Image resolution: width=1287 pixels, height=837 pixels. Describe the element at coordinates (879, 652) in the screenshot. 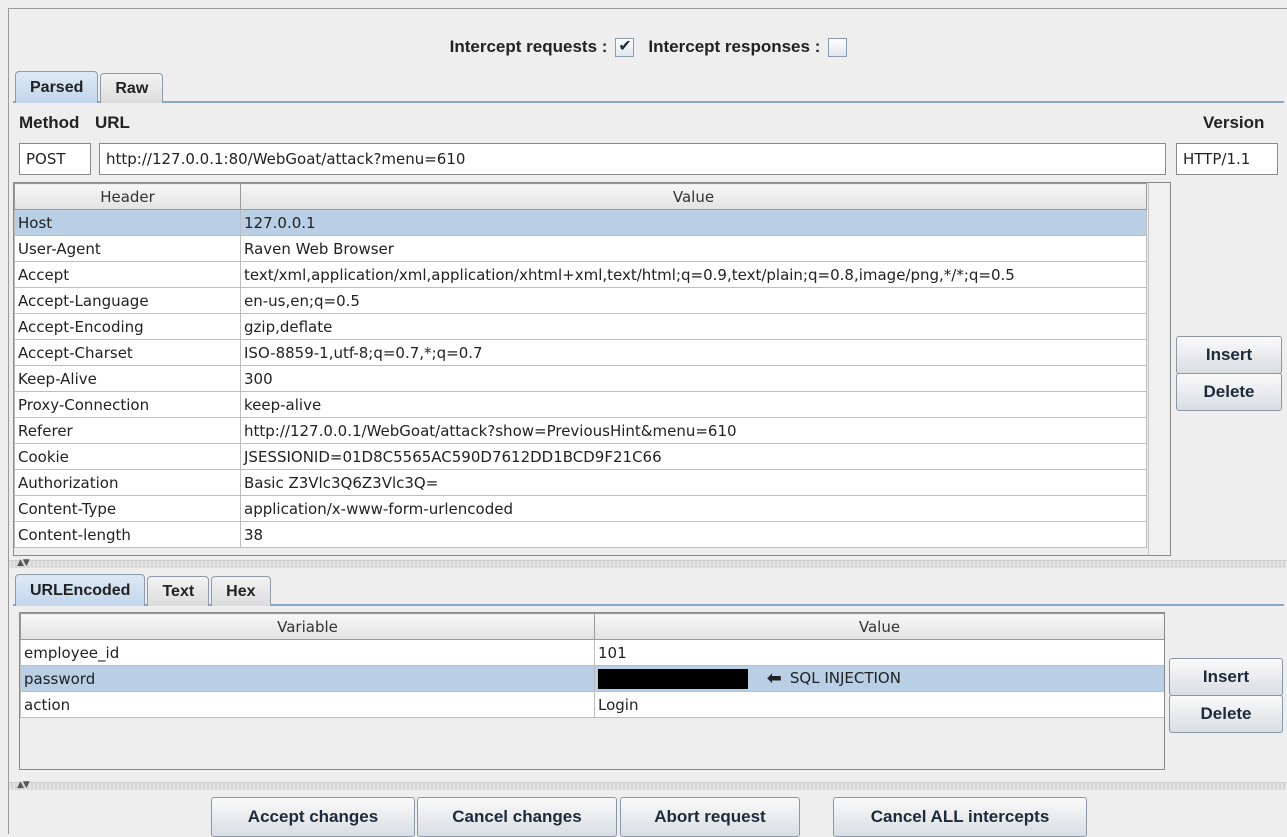

I see `value-cell: 101` at that location.